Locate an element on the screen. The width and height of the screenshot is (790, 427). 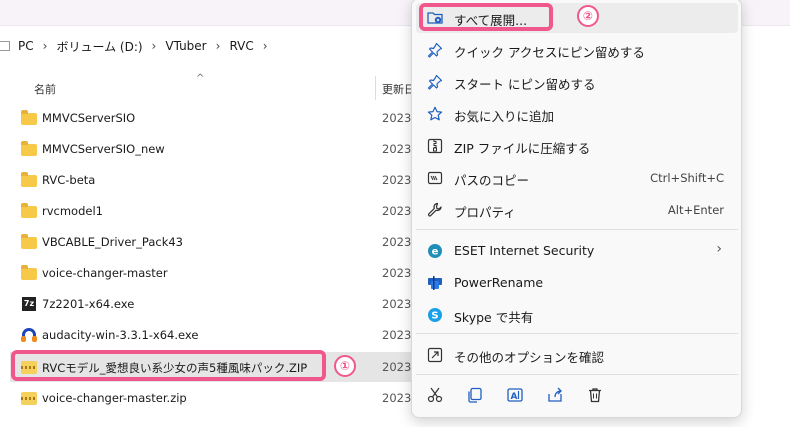
menu-item-label: クイック アクセスにピン留めする is located at coordinates (549, 52).